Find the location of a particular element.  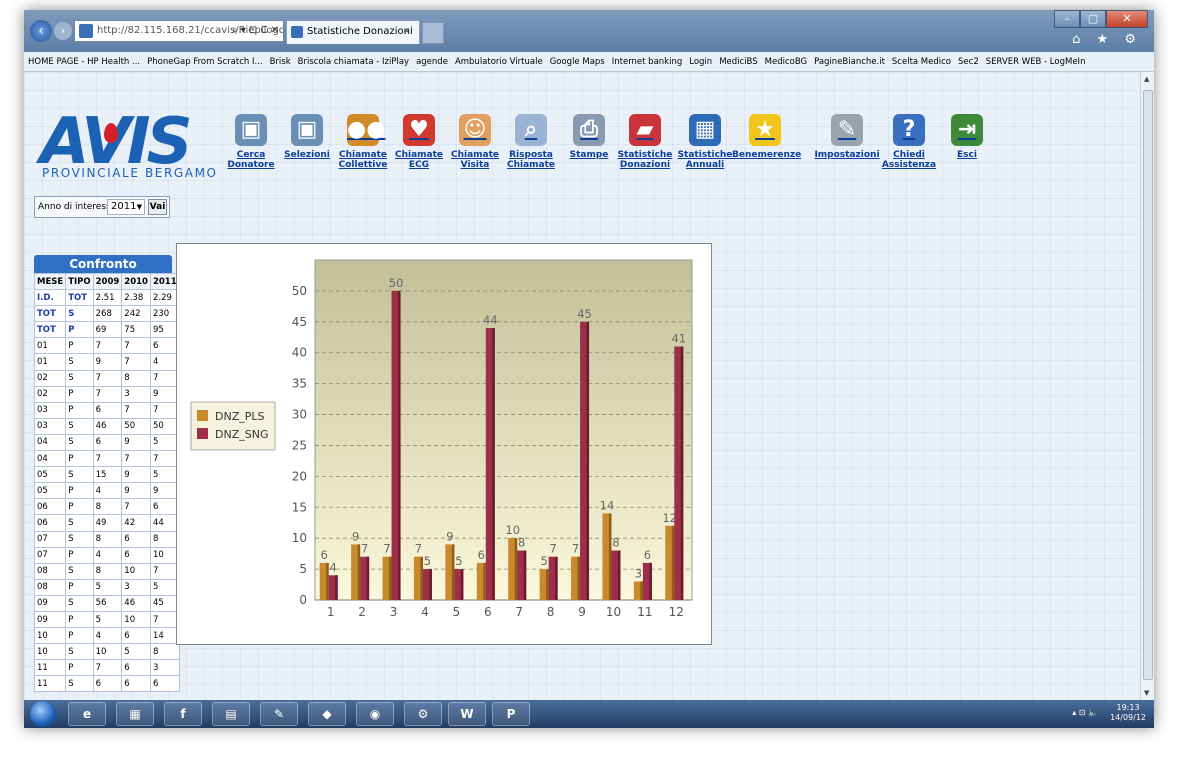

start-button-icon is located at coordinates (43, 714).